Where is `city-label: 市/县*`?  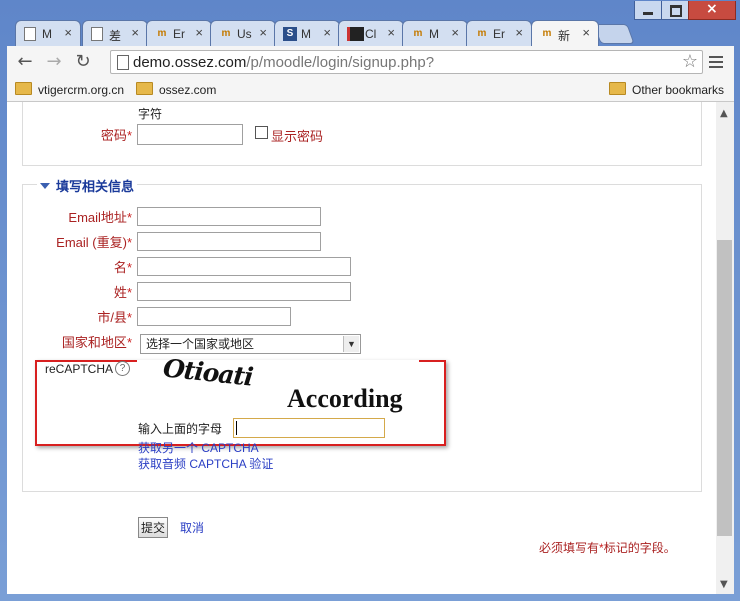 city-label: 市/县* is located at coordinates (114, 317).